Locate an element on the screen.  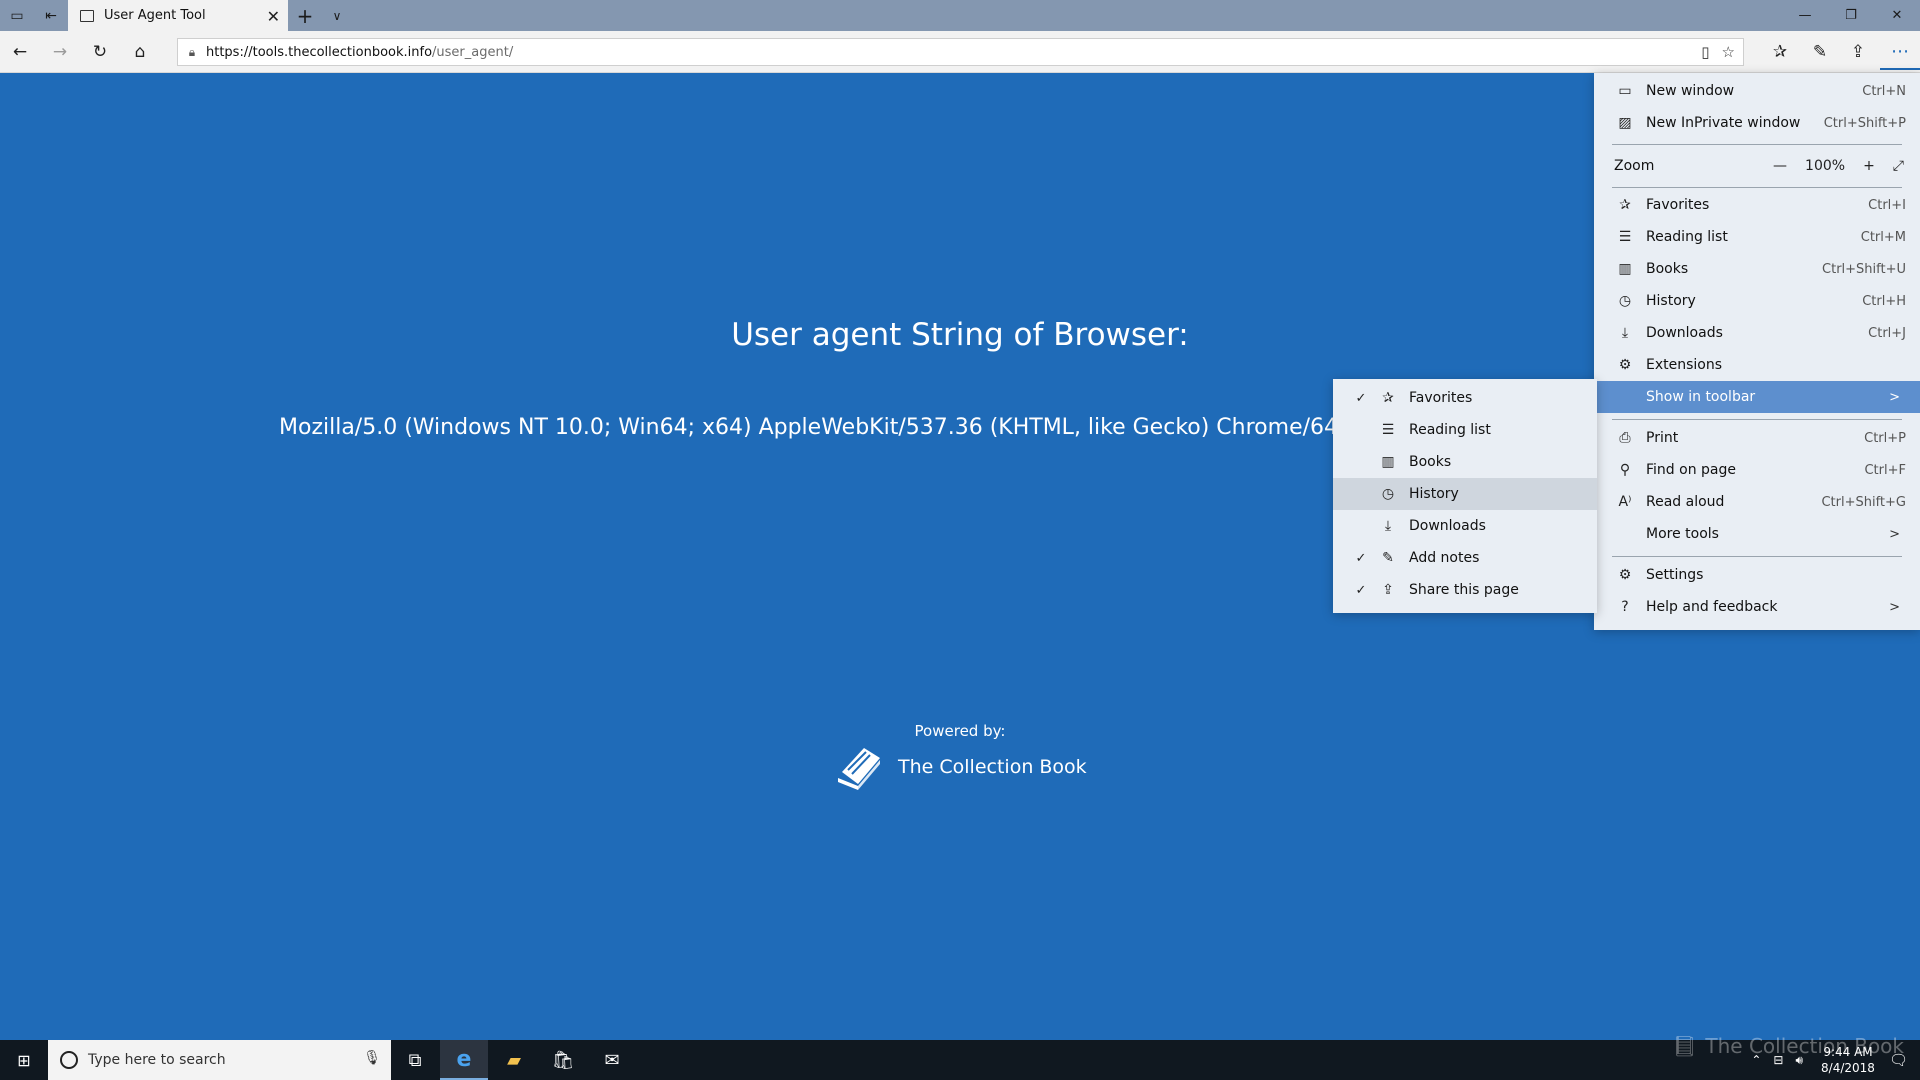
history-icon: ◷ is located at coordinates (1625, 301).